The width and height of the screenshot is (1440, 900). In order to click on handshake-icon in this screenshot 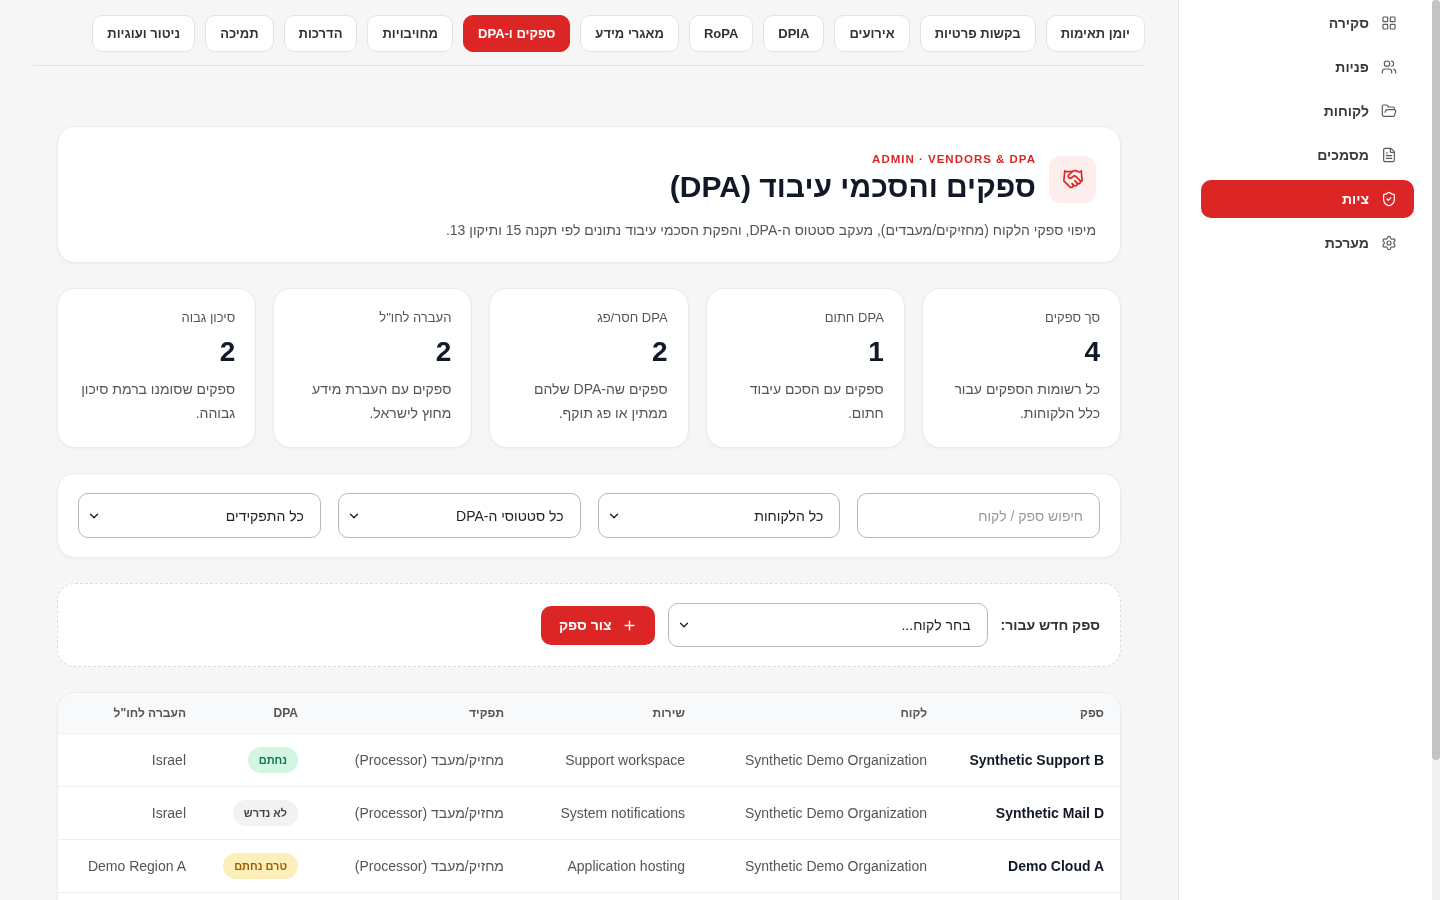, I will do `click(1072, 179)`.